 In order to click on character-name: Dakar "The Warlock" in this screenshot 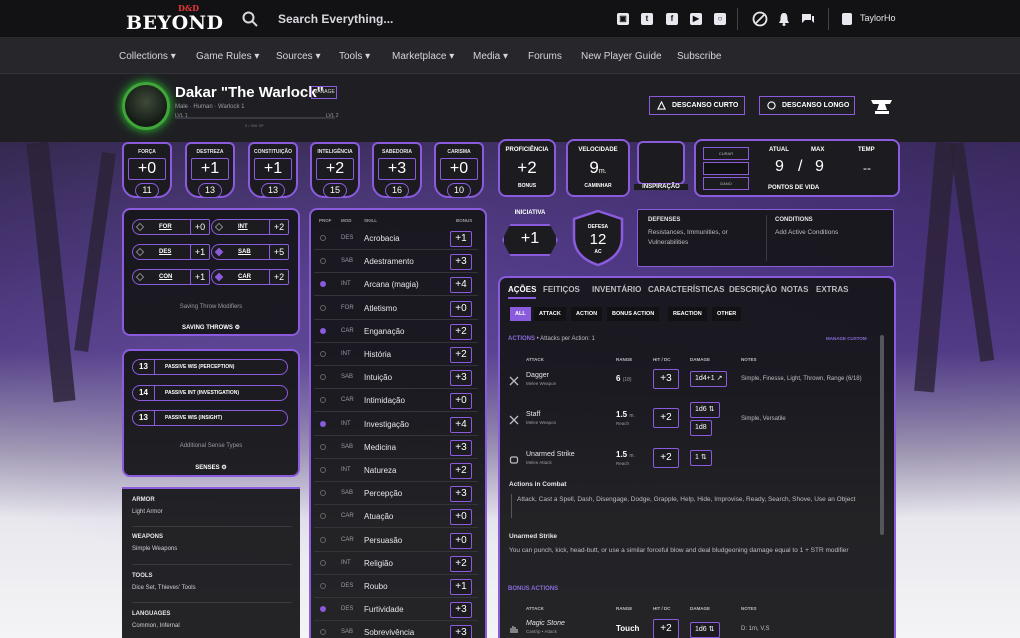, I will do `click(249, 92)`.